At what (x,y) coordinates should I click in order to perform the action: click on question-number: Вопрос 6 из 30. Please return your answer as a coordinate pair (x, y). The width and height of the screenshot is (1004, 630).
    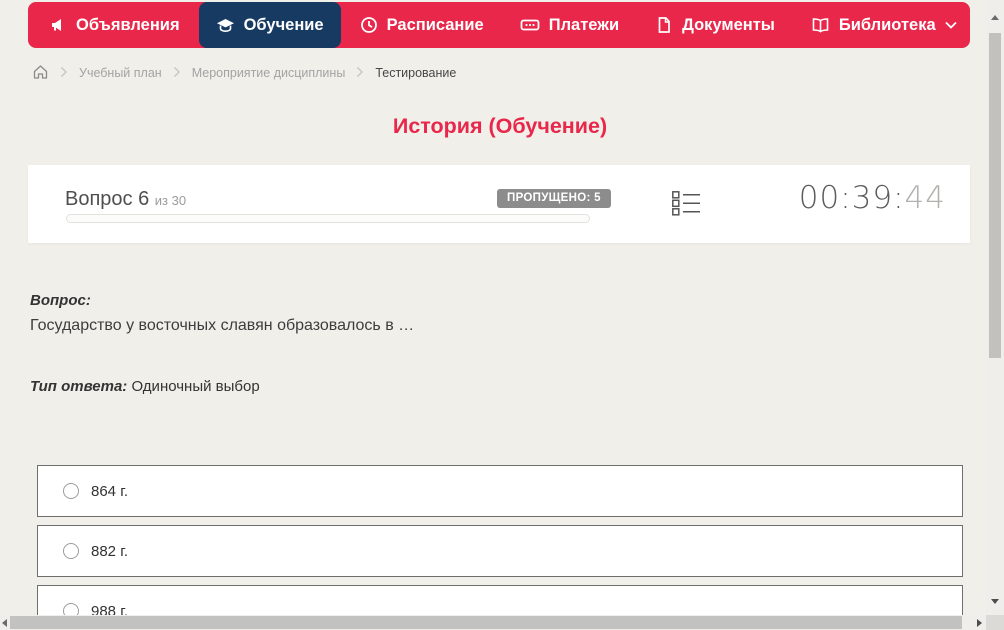
    Looking at the image, I should click on (125, 199).